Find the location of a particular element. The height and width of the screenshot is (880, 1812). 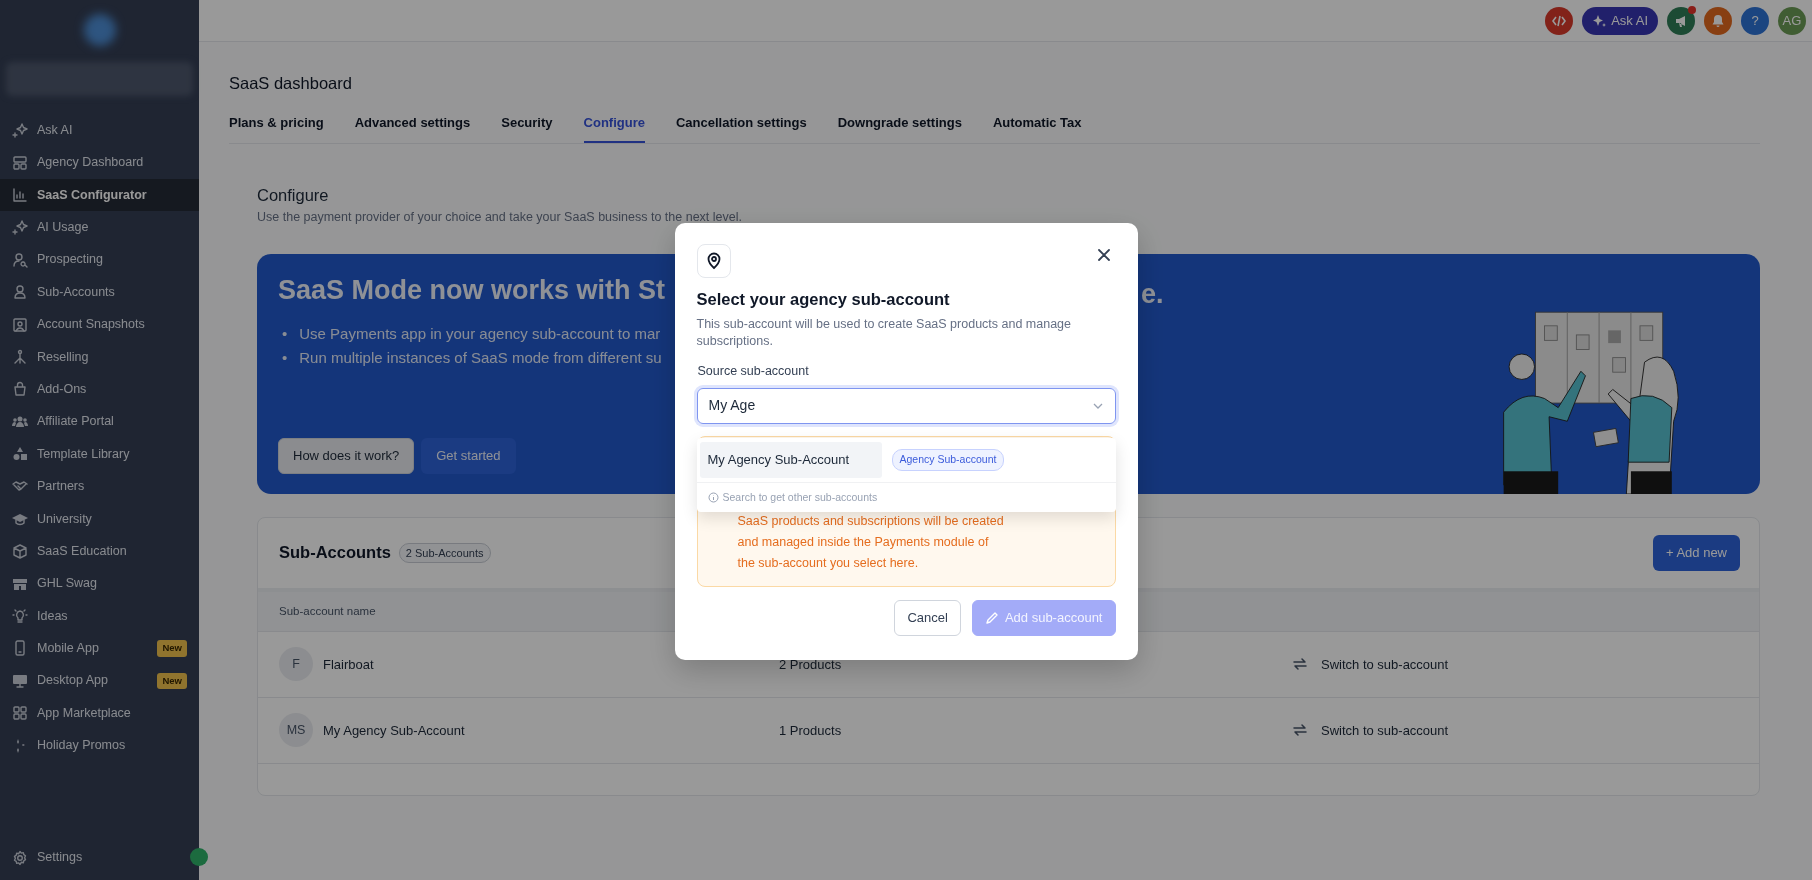

section-title: Configure is located at coordinates (293, 196).